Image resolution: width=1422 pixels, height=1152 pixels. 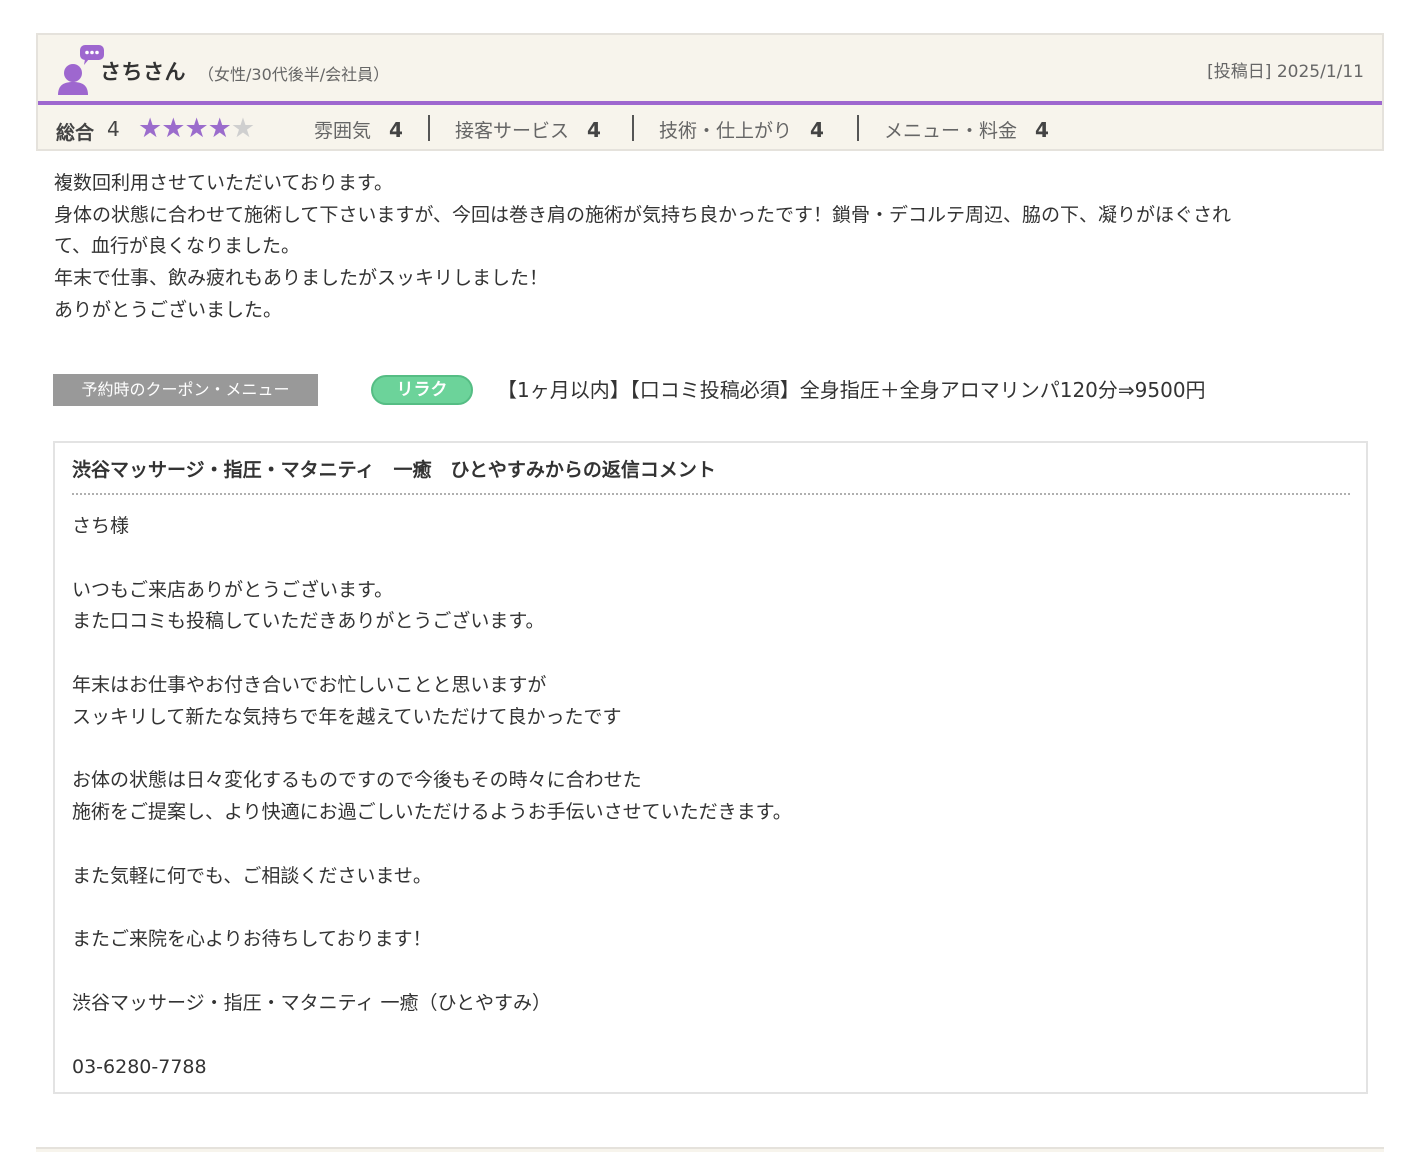 I want to click on rating-label: メニュー・料金, so click(x=951, y=131).